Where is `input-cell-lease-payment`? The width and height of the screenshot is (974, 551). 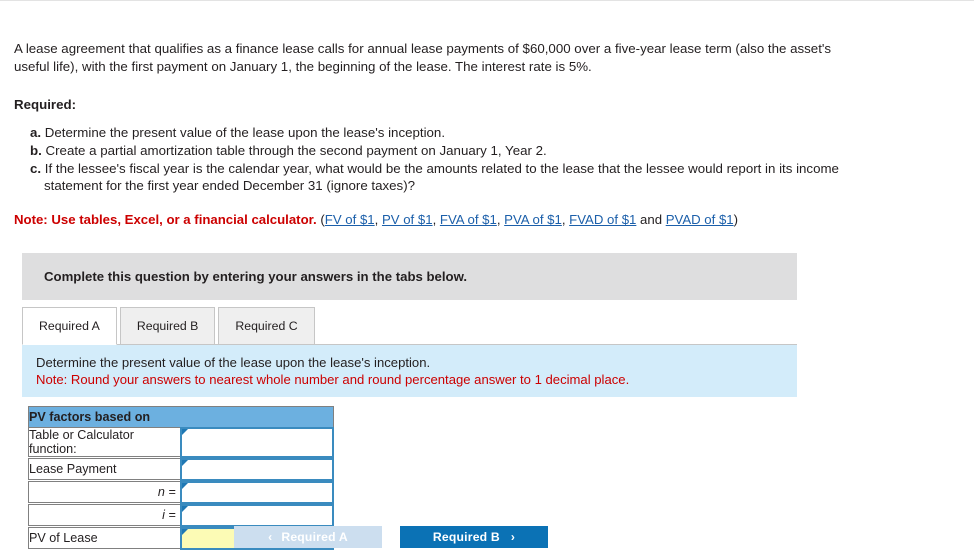
input-cell-lease-payment is located at coordinates (257, 469).